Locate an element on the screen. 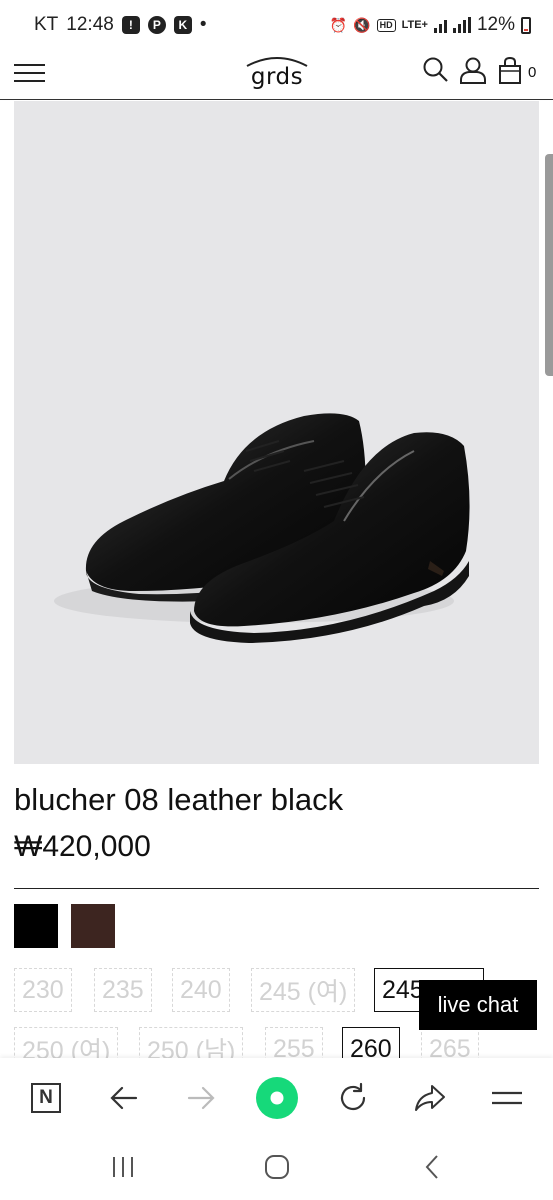 The width and height of the screenshot is (553, 1200). site-header: grds 0 is located at coordinates (276, 75).